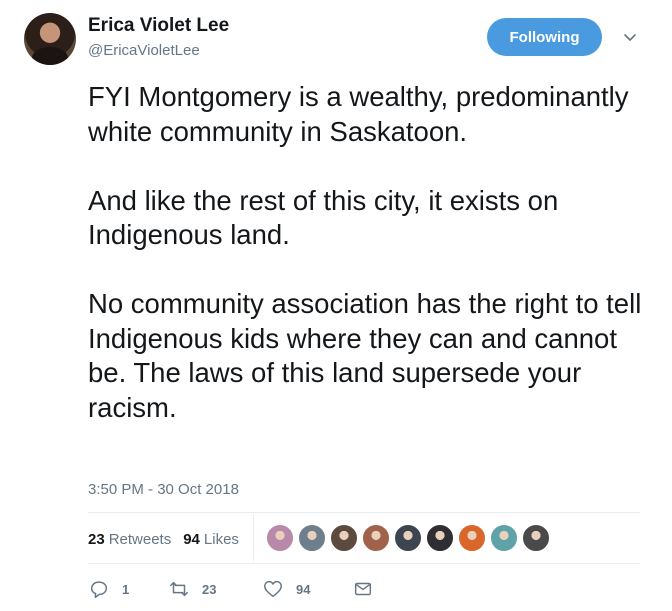  What do you see at coordinates (96, 539) in the screenshot?
I see `retweets-count: 23` at bounding box center [96, 539].